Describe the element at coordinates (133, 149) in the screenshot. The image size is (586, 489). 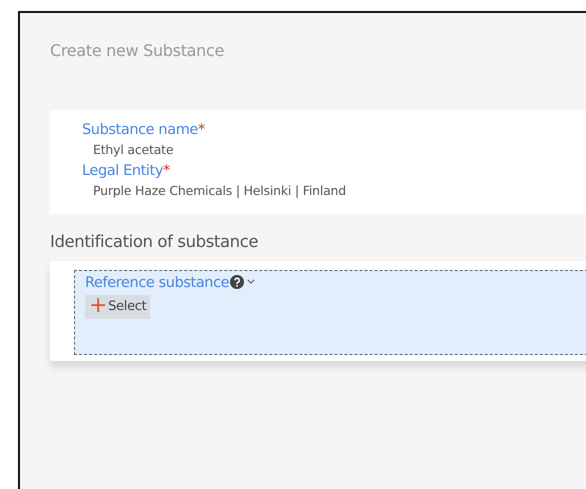
I see `field-value: Ethyl acetate` at that location.